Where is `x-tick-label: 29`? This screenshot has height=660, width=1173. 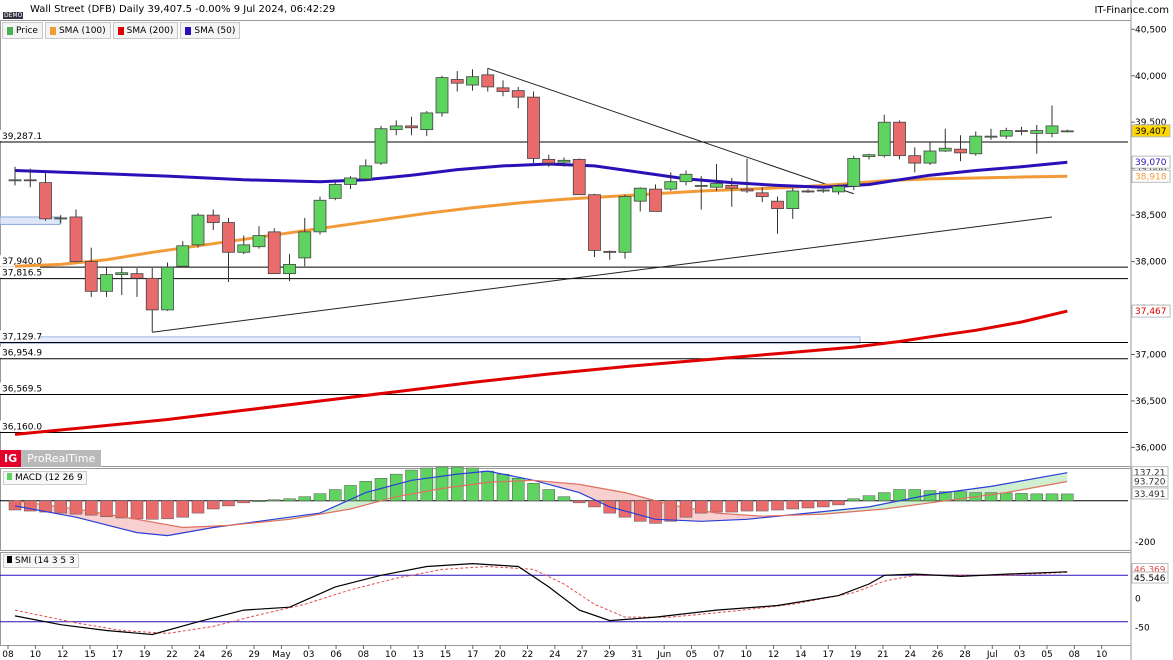 x-tick-label: 29 is located at coordinates (610, 655).